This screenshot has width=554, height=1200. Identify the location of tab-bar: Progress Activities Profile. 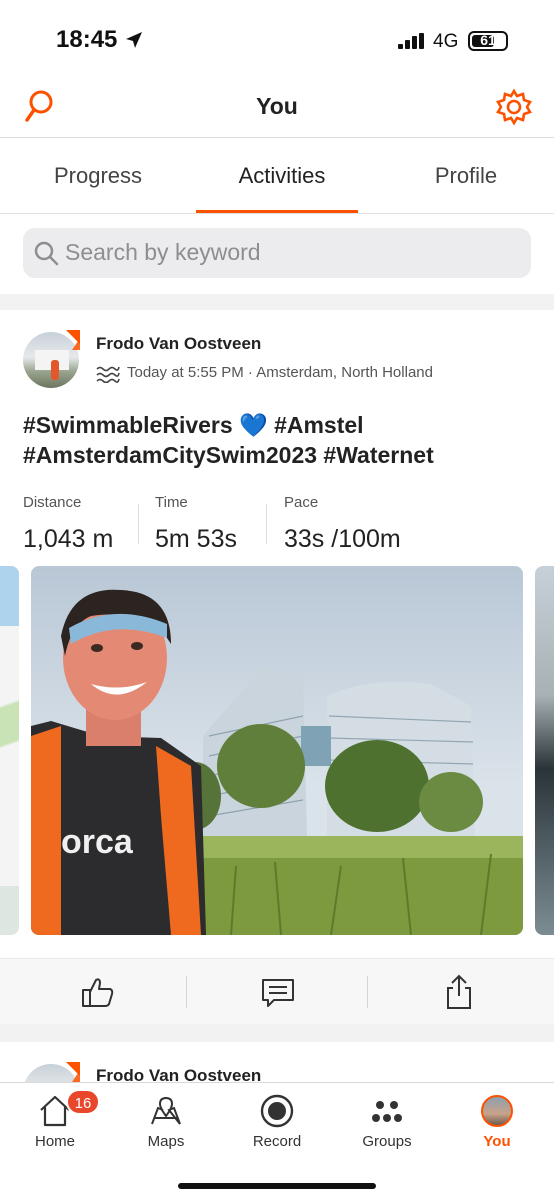
(277, 176).